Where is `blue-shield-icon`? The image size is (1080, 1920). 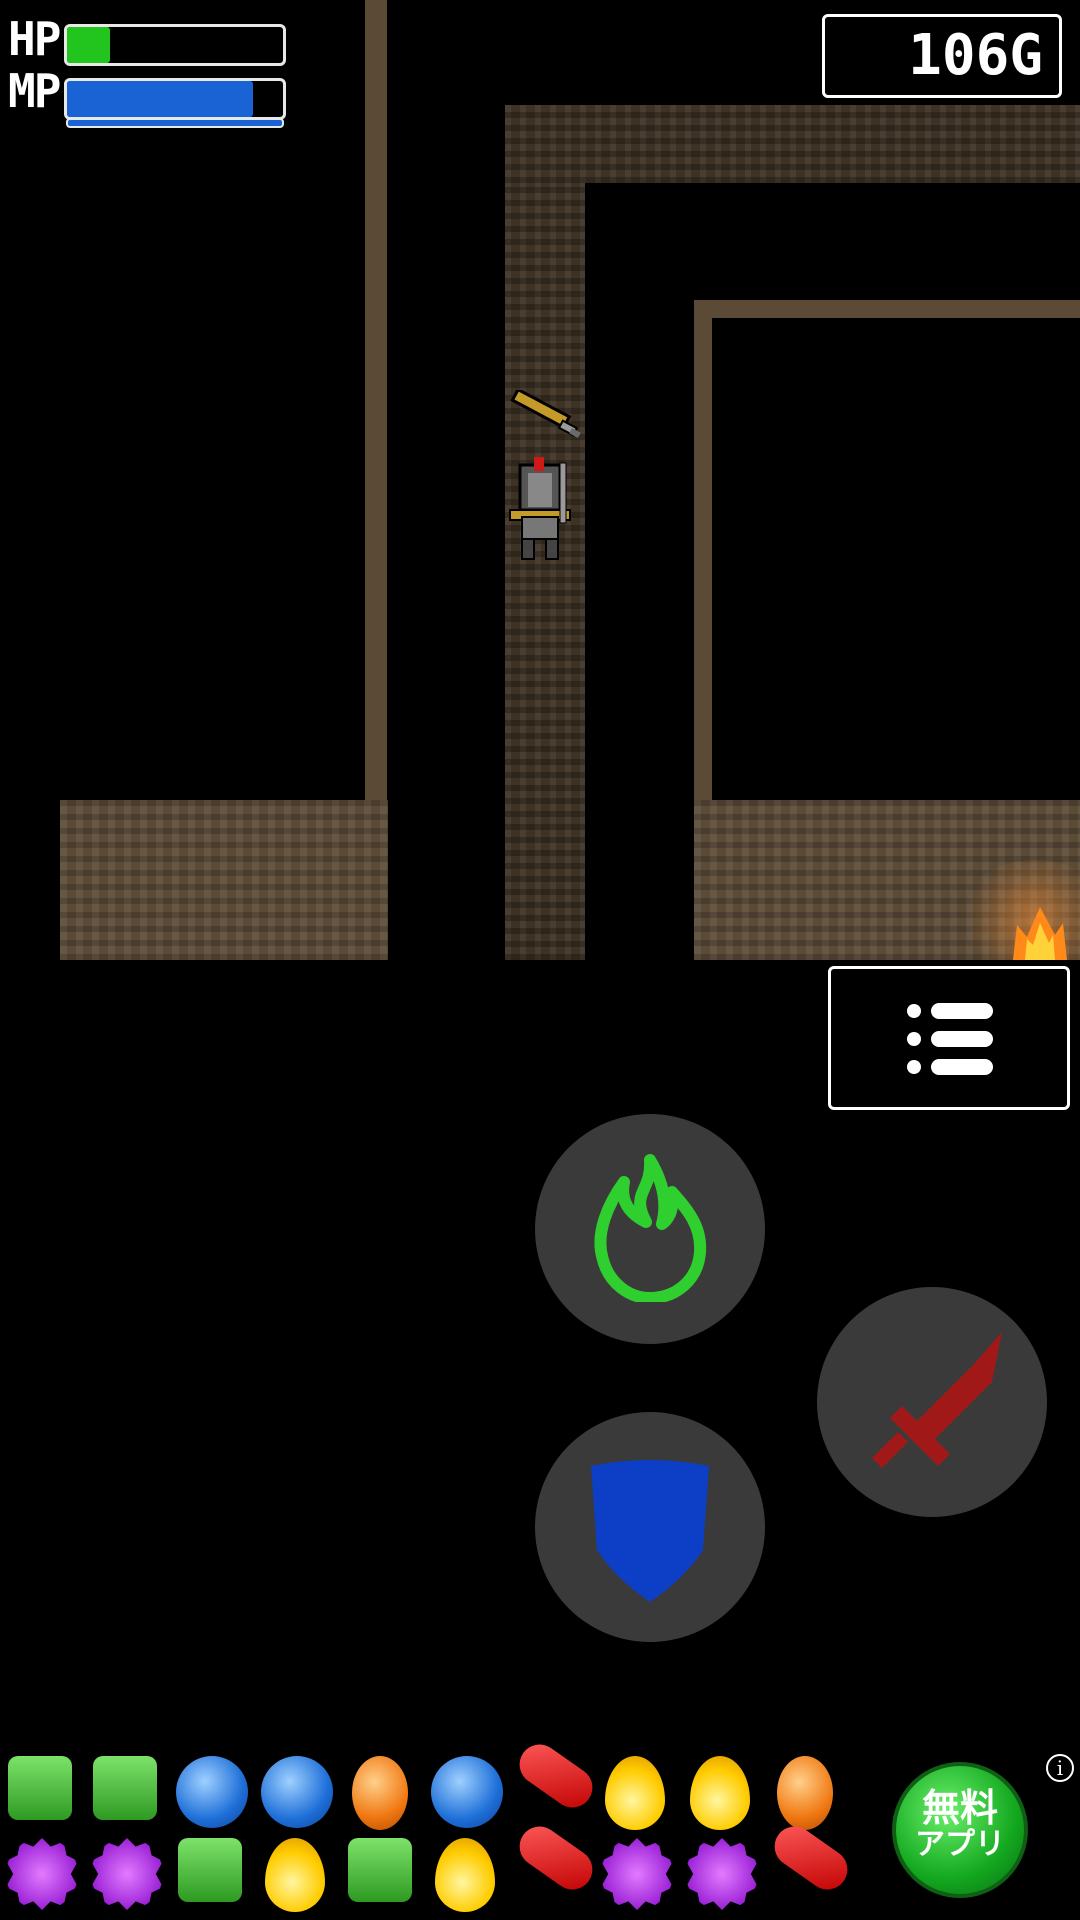 blue-shield-icon is located at coordinates (650, 1531).